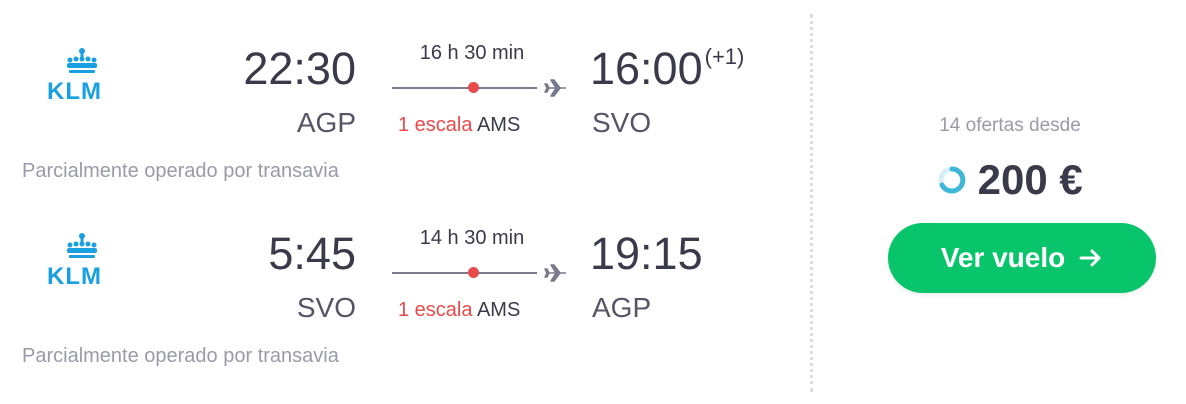  What do you see at coordinates (472, 238) in the screenshot?
I see `flight-duration: 14 h 30 min` at bounding box center [472, 238].